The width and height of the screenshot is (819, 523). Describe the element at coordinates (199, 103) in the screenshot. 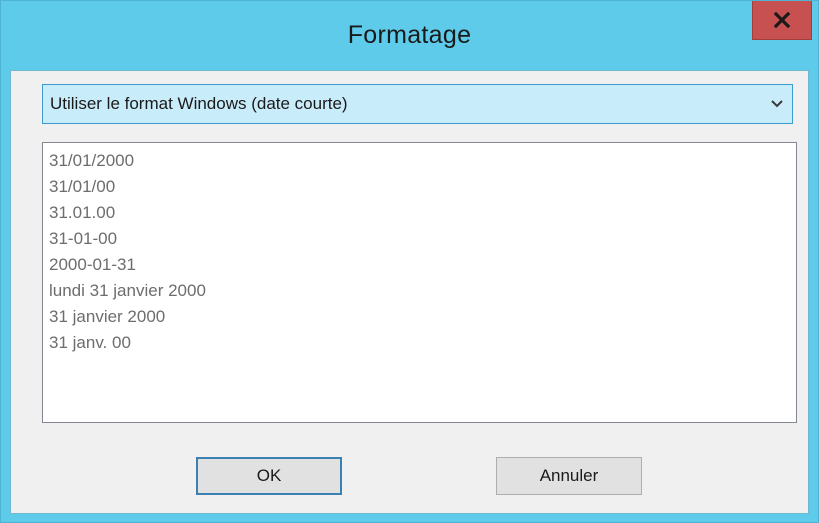

I see `format-dropdown-value: Utiliser le format Windows (date courte)` at that location.